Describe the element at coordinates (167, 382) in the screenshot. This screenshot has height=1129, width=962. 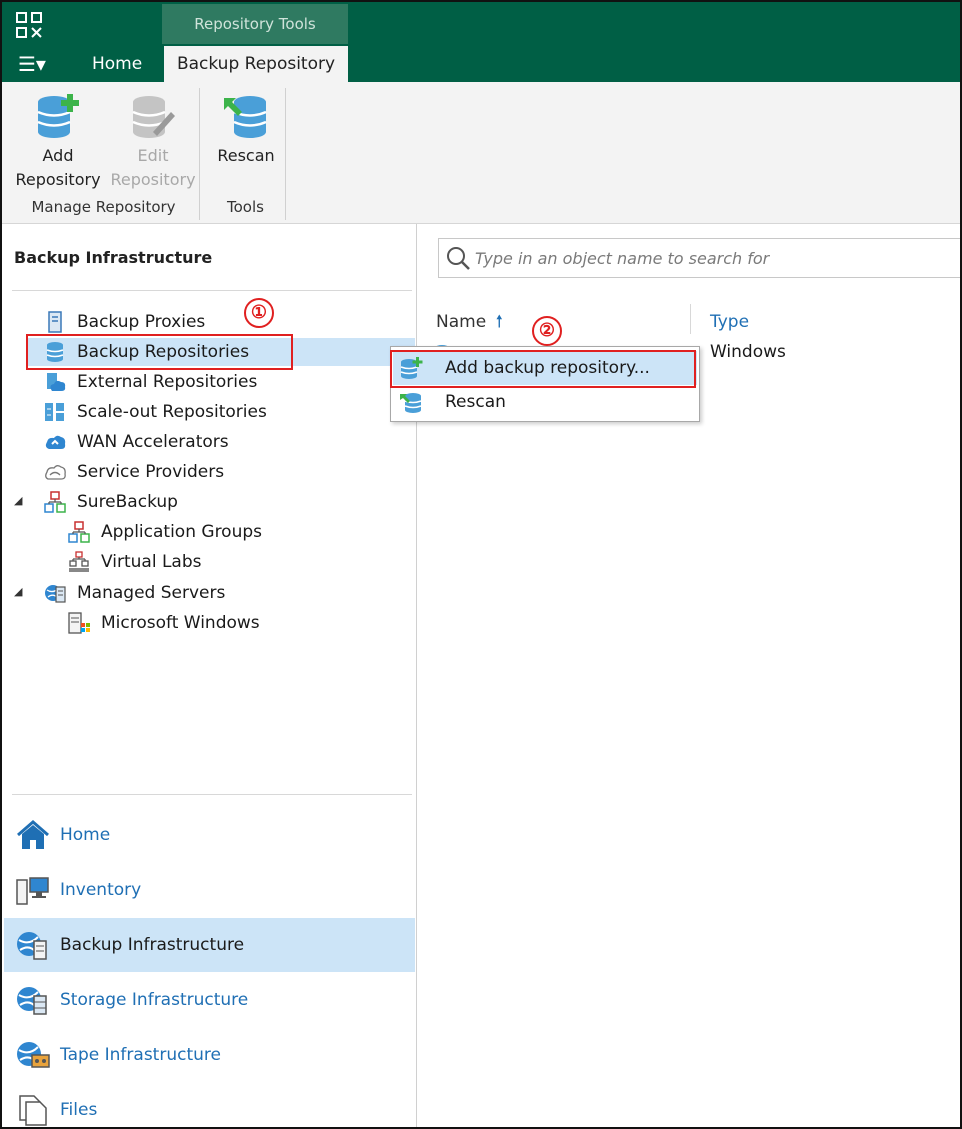
I see `tree-item-label: External Repositories` at that location.